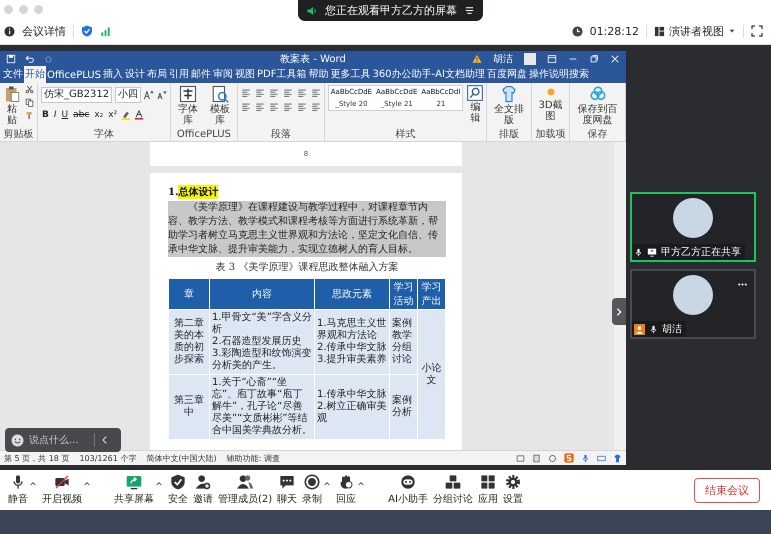 The image size is (771, 534). Describe the element at coordinates (757, 31) in the screenshot. I see `fullscreen-icon` at that location.